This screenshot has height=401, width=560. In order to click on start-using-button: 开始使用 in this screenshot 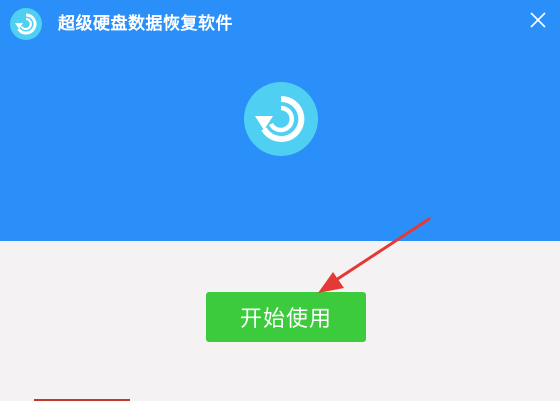, I will do `click(286, 317)`.